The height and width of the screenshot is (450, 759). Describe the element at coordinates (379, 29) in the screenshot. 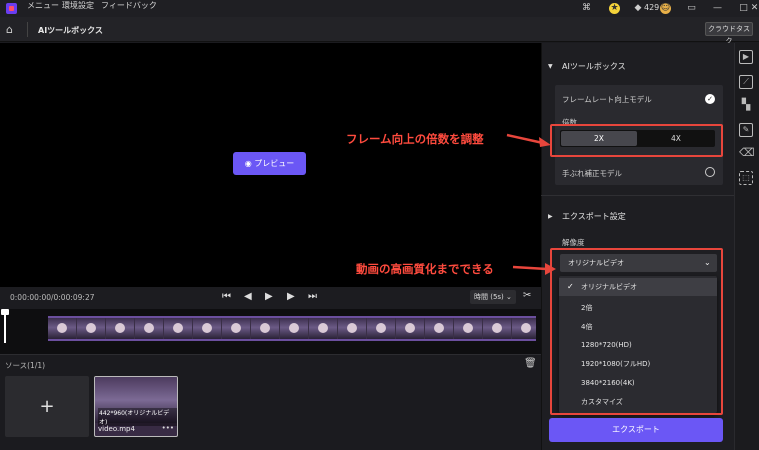

I see `tool-header` at that location.